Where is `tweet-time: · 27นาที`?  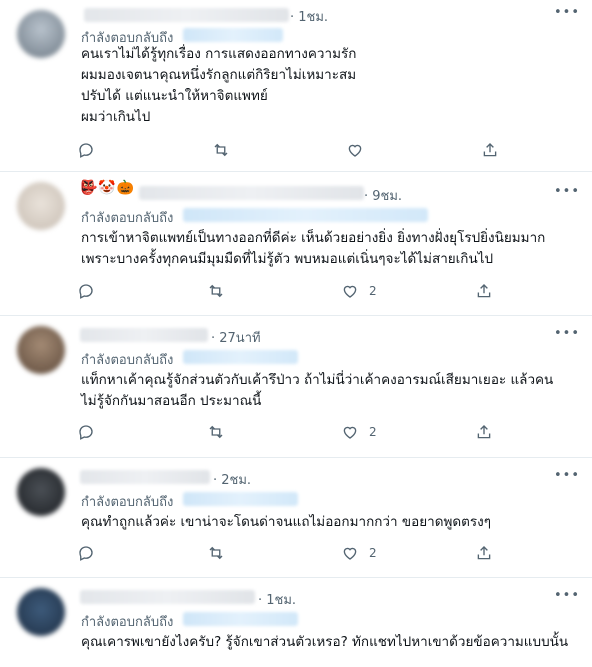 tweet-time: · 27นาที is located at coordinates (236, 337).